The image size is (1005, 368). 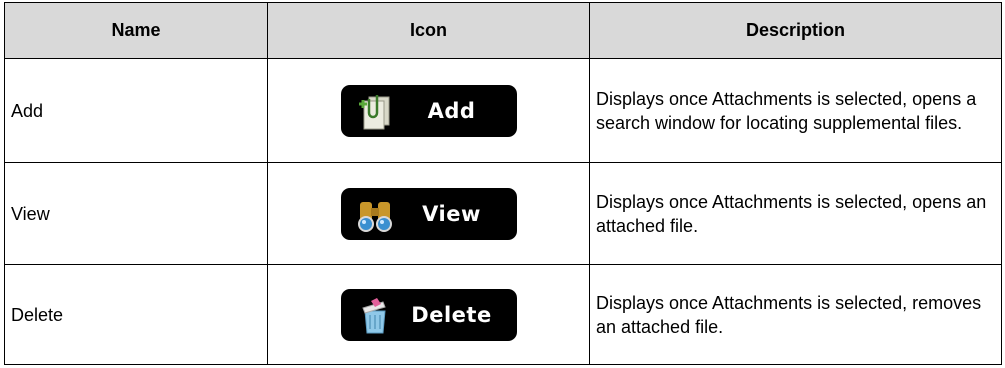 What do you see at coordinates (451, 110) in the screenshot?
I see `add-button-label: Add` at bounding box center [451, 110].